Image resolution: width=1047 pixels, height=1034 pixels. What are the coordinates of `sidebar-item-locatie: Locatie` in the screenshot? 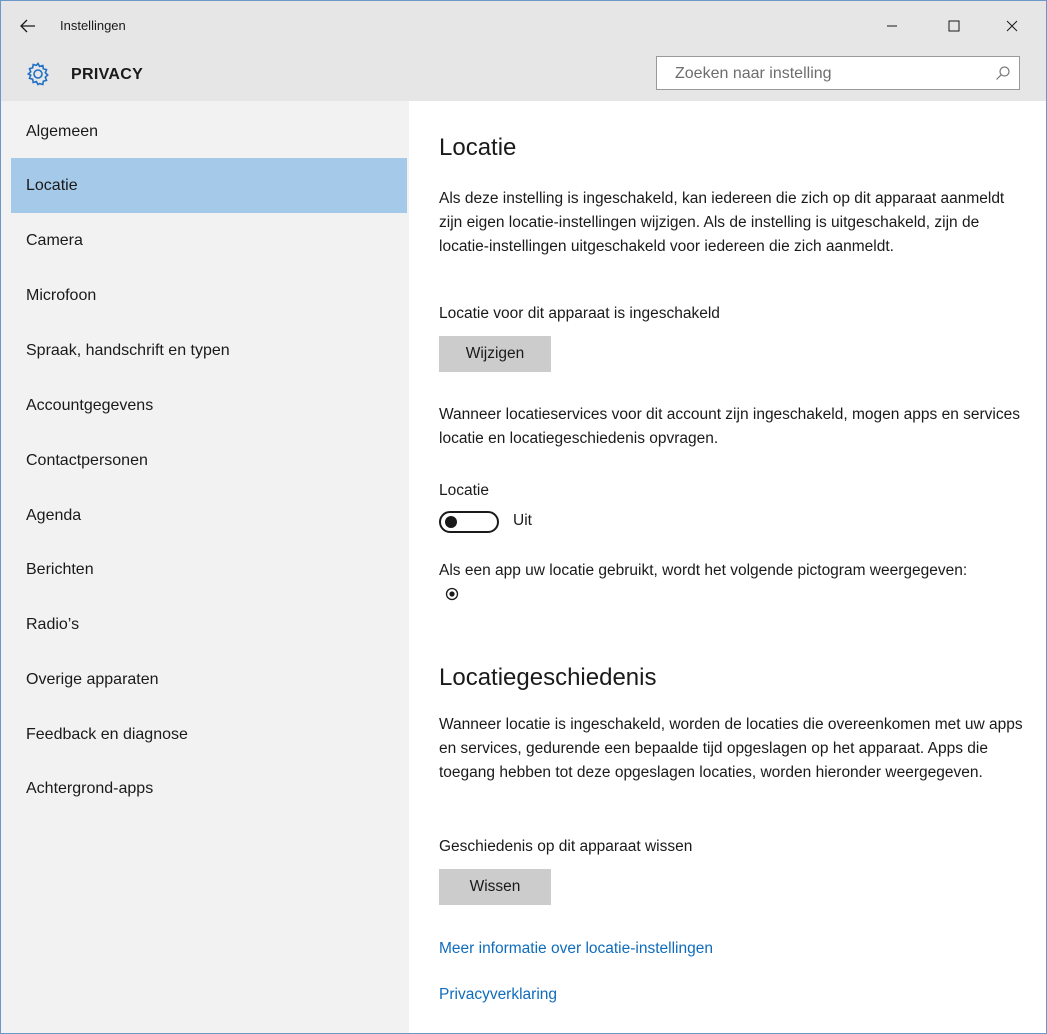 It's located at (209, 185).